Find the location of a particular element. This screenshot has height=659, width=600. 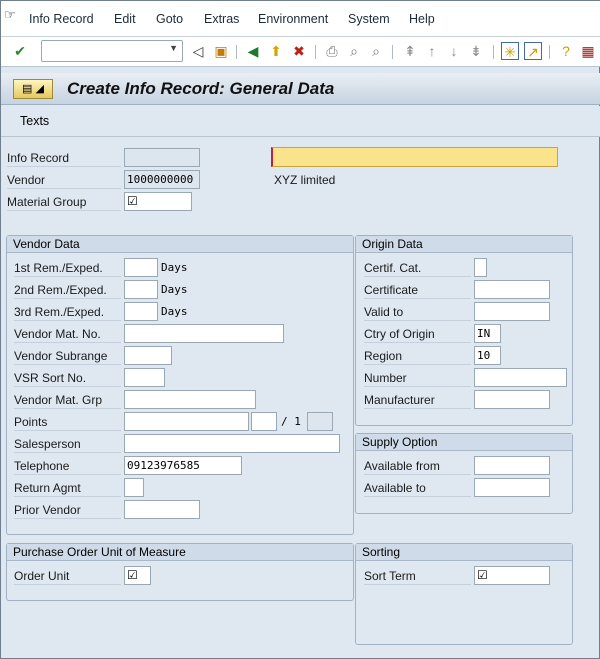

chevron-down-icon: ▼ is located at coordinates (173, 48).